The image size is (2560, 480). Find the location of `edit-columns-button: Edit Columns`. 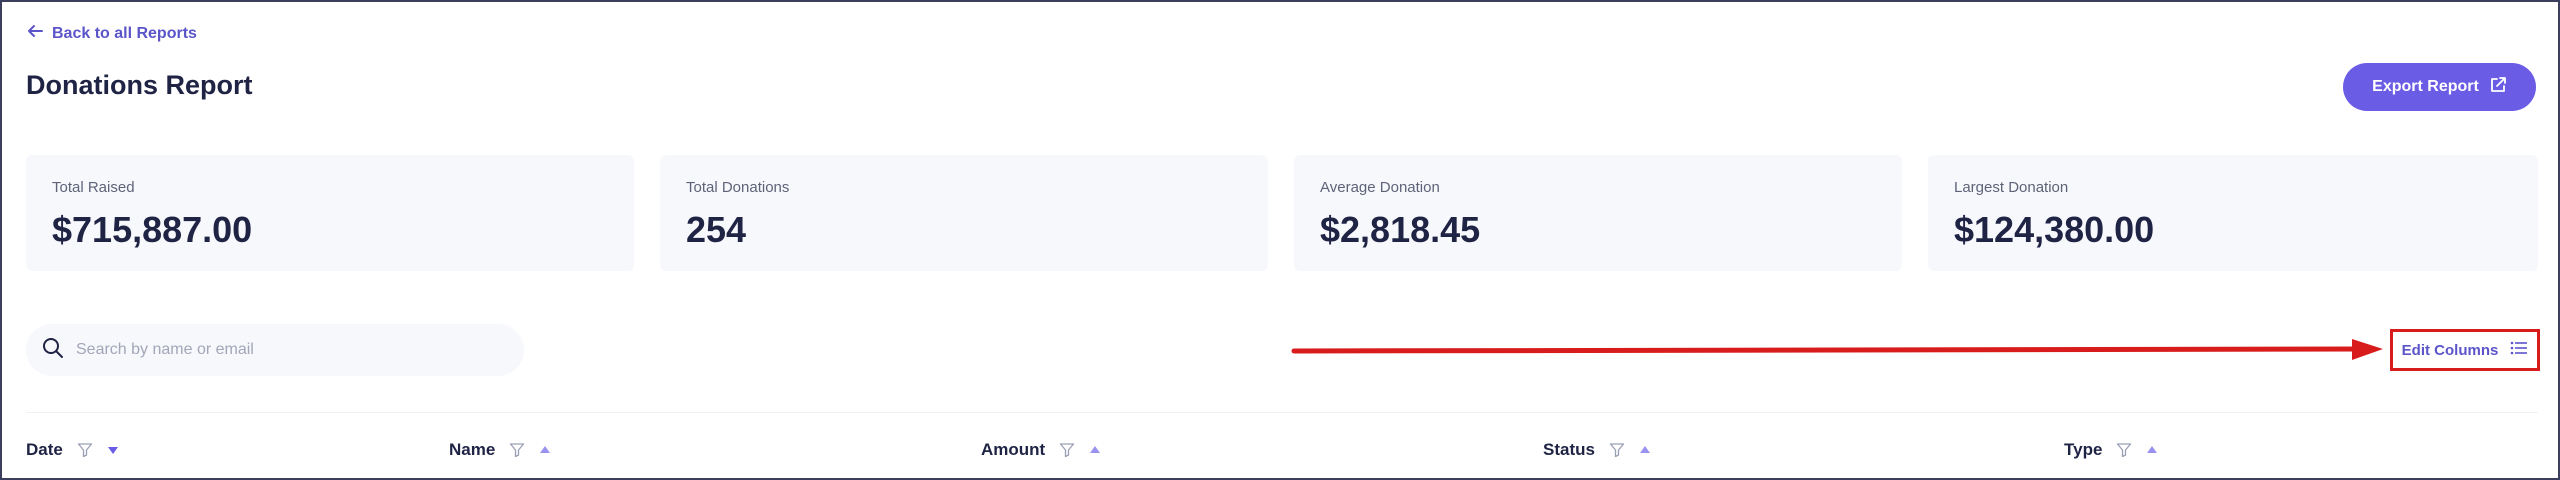

edit-columns-button: Edit Columns is located at coordinates (2465, 350).